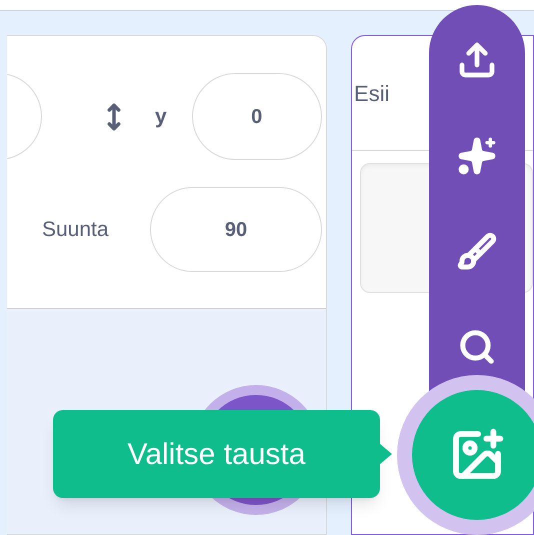  I want to click on y-field: 0, so click(257, 116).